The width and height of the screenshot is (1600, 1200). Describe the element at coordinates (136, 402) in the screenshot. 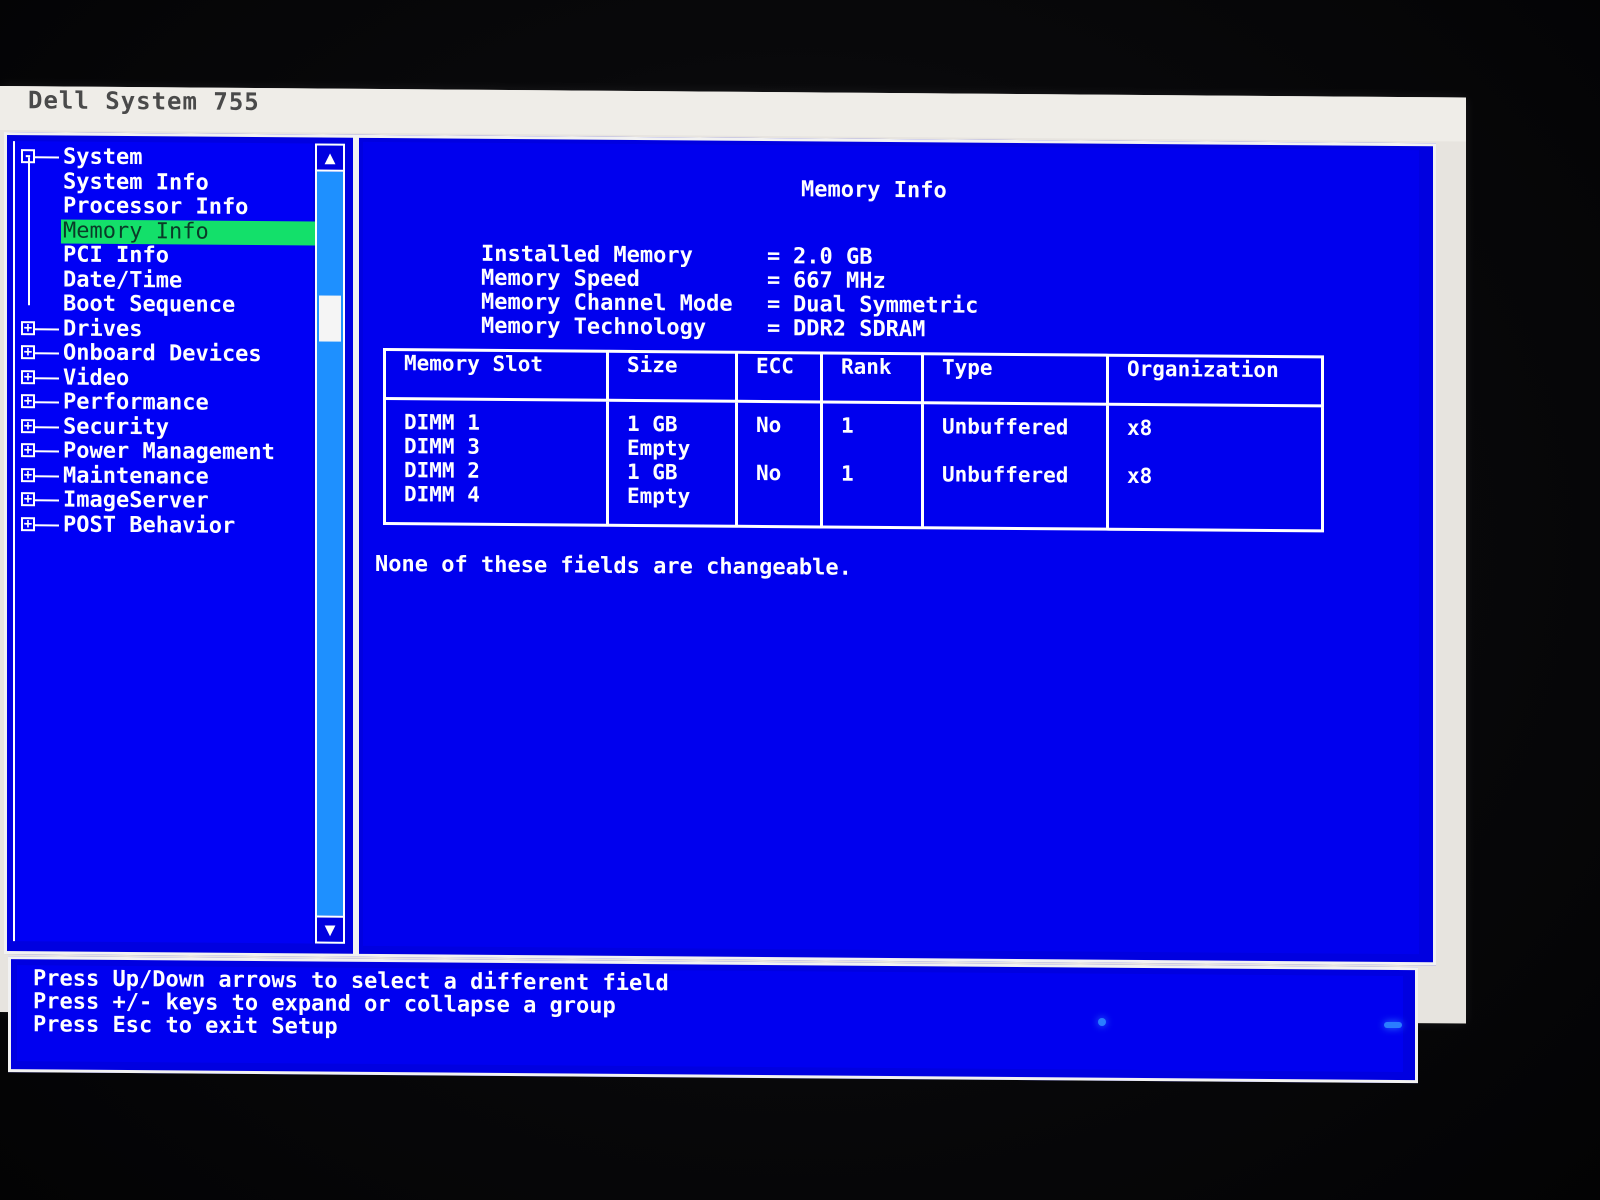

I see `tree-item-label: Performance` at that location.